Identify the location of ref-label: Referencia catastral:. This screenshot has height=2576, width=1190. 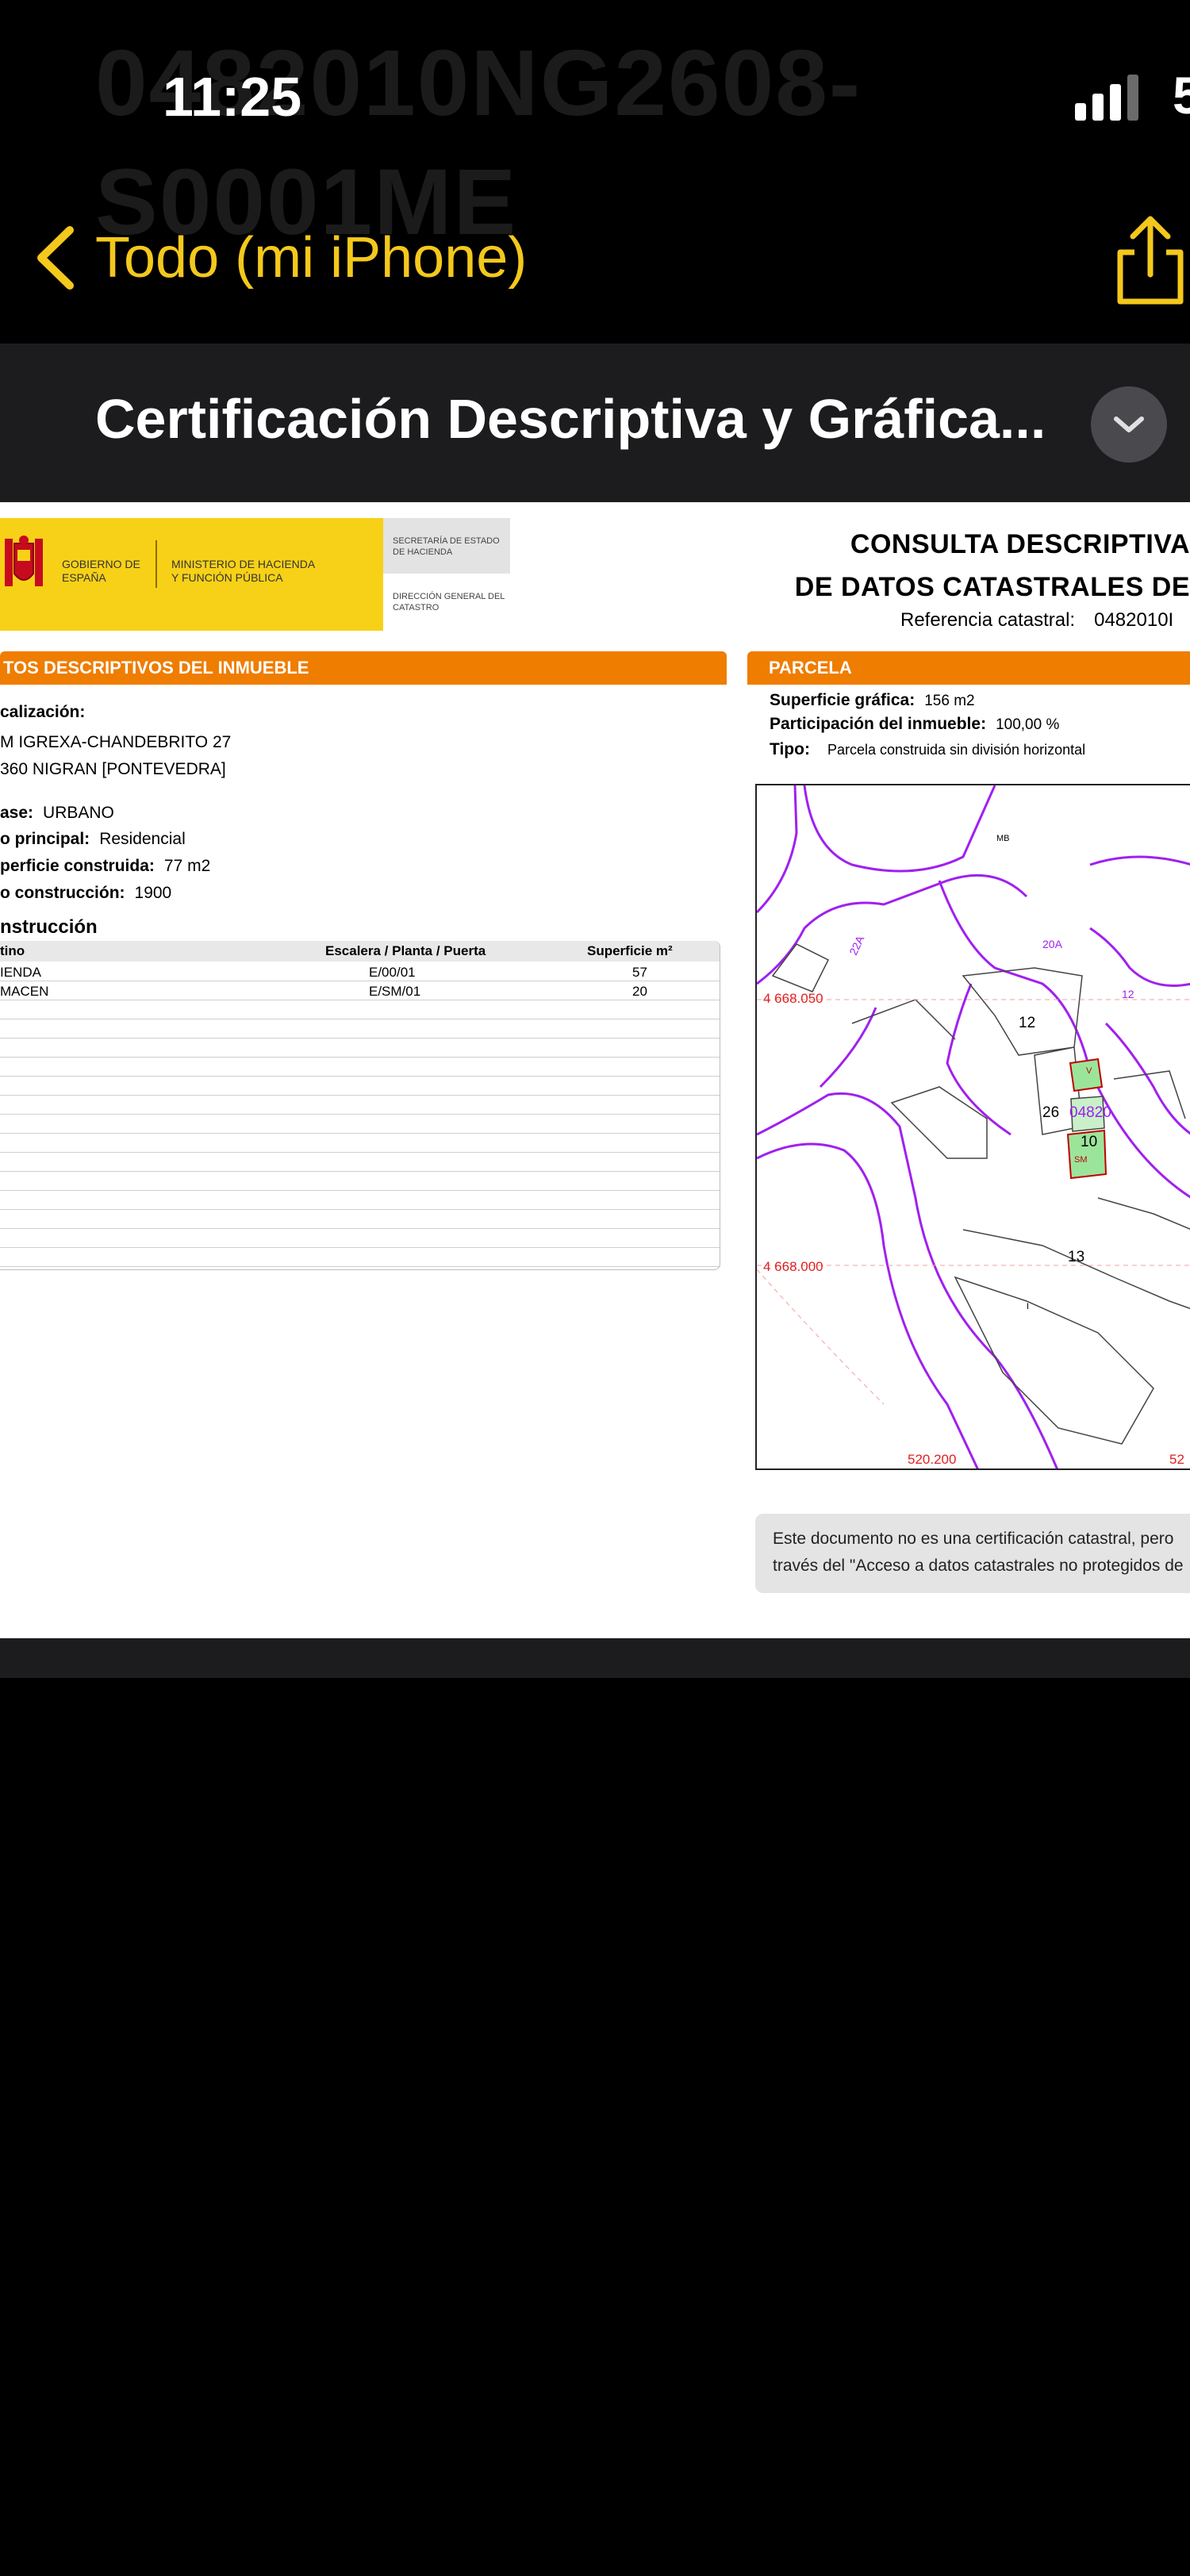
(988, 620).